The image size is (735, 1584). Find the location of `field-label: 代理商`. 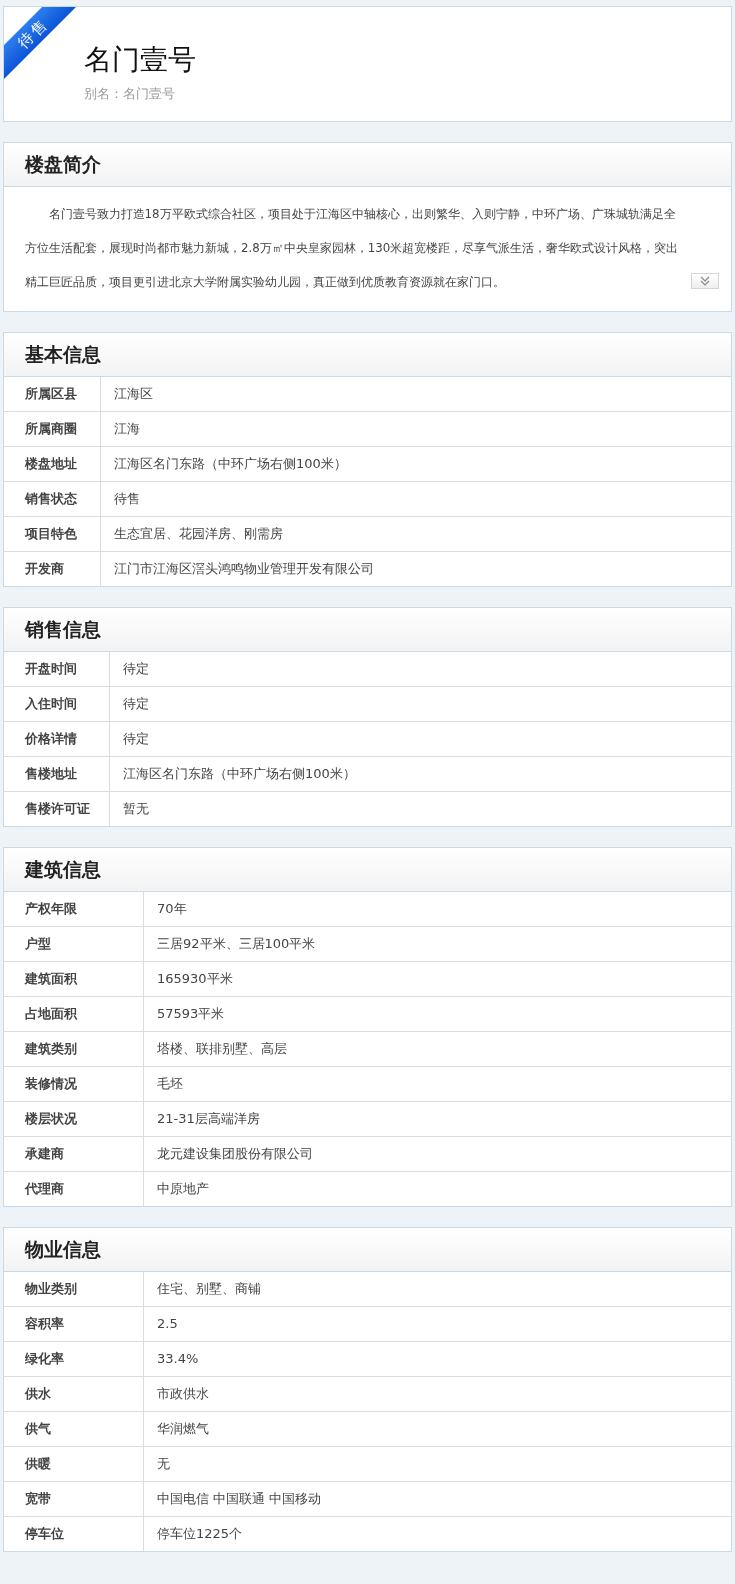

field-label: 代理商 is located at coordinates (74, 1189).